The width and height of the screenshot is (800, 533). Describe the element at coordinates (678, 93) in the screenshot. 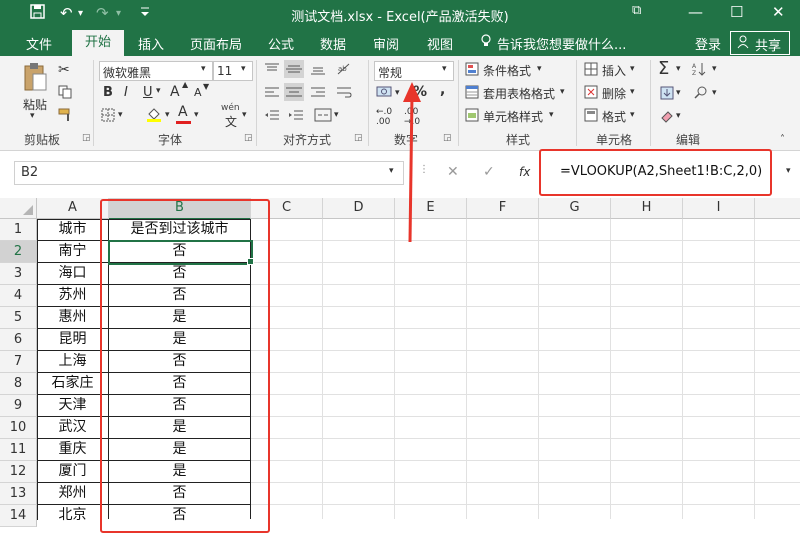

I see `fill-dropdown-icon: ▾` at that location.